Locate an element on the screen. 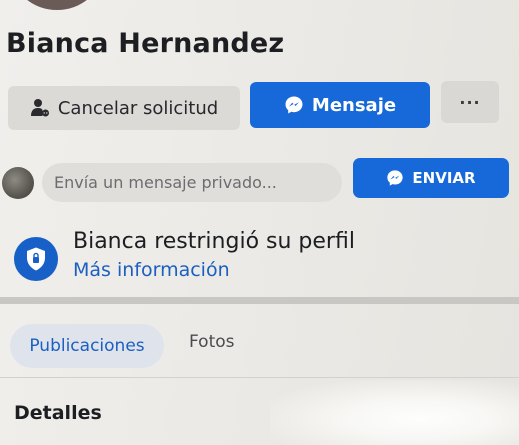 This screenshot has width=519, height=445. more-info-link: Más información is located at coordinates (151, 270).